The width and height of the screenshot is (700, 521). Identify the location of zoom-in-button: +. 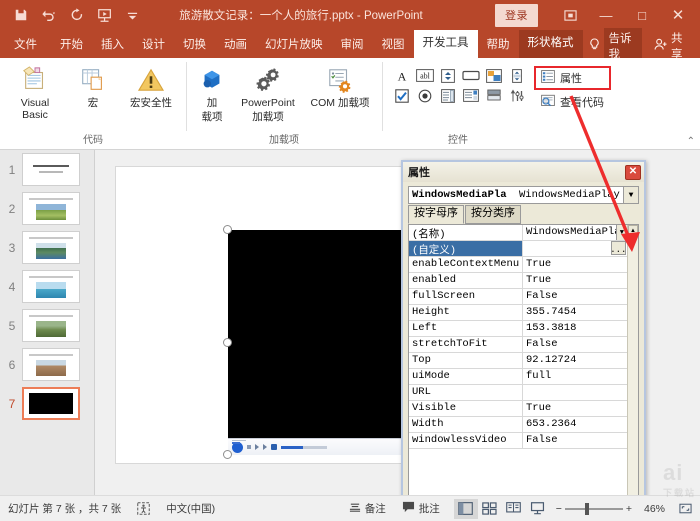
(629, 509).